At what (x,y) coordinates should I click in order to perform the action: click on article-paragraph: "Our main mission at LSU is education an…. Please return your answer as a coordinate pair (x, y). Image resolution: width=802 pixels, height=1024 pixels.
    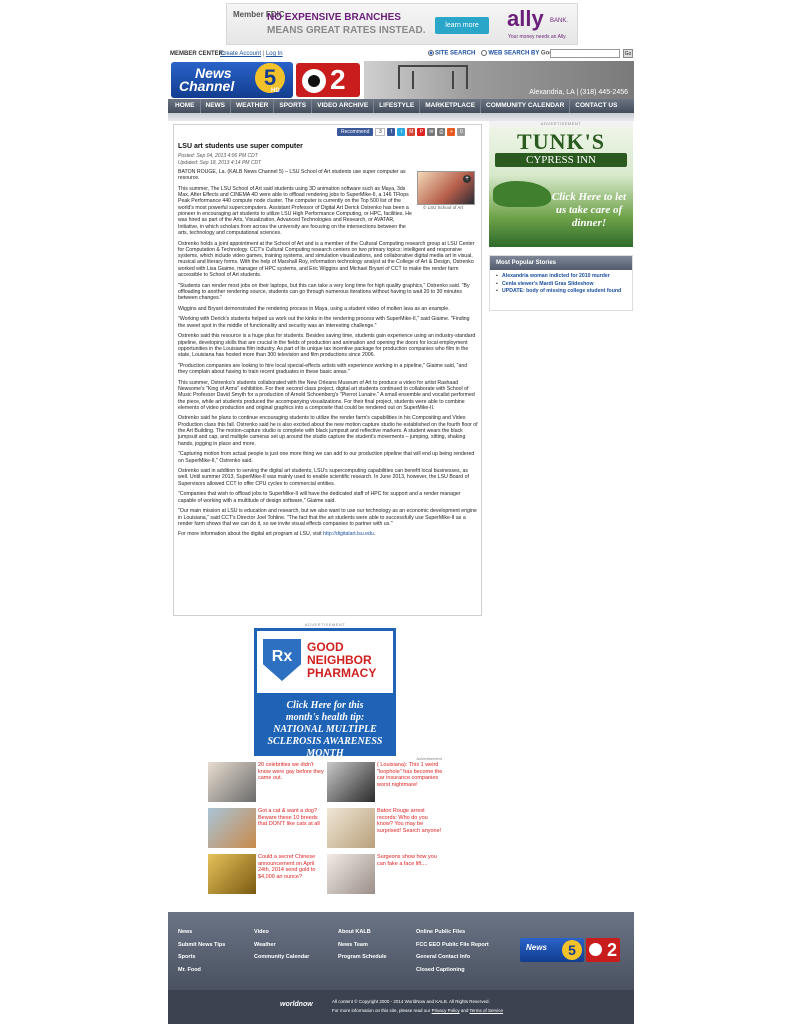
    Looking at the image, I should click on (327, 517).